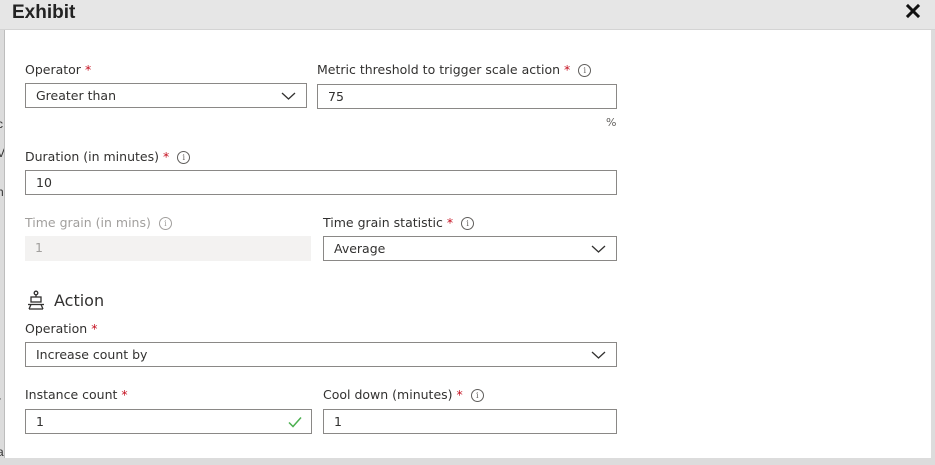 Image resolution: width=935 pixels, height=465 pixels. I want to click on time-grain-input: 1, so click(168, 248).